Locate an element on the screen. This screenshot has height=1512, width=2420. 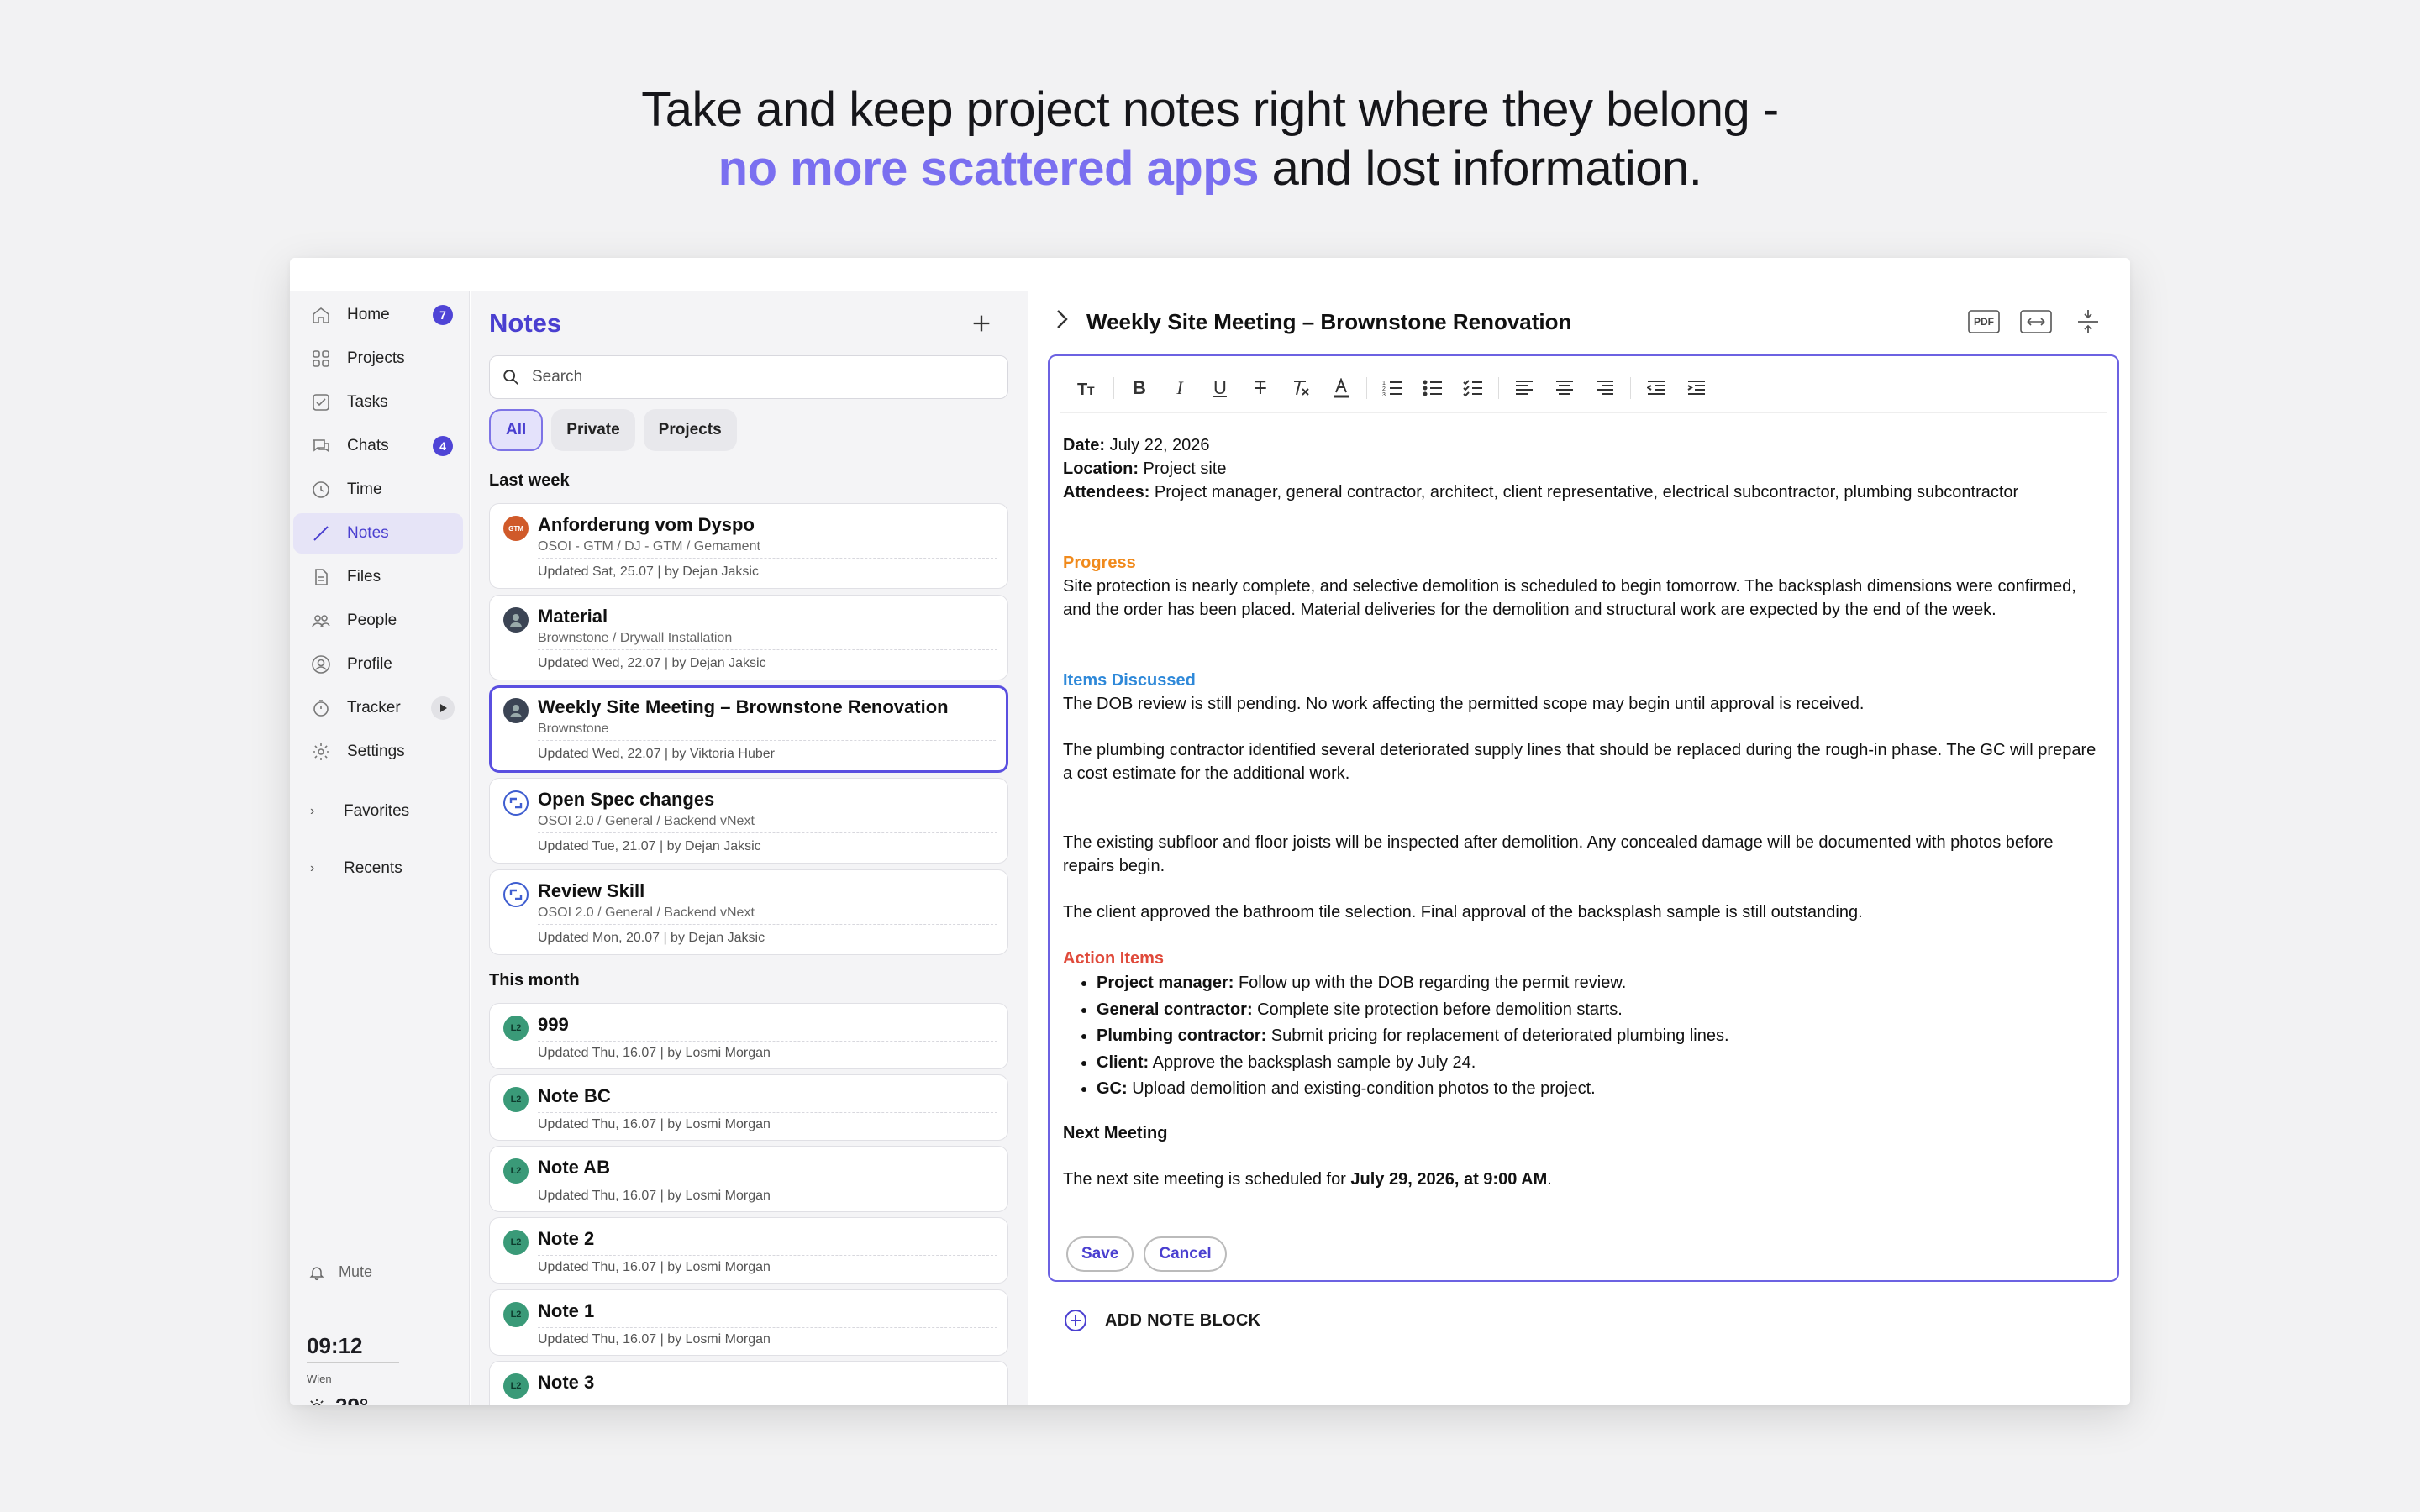
sidebar-item-time: Time is located at coordinates (378, 490).